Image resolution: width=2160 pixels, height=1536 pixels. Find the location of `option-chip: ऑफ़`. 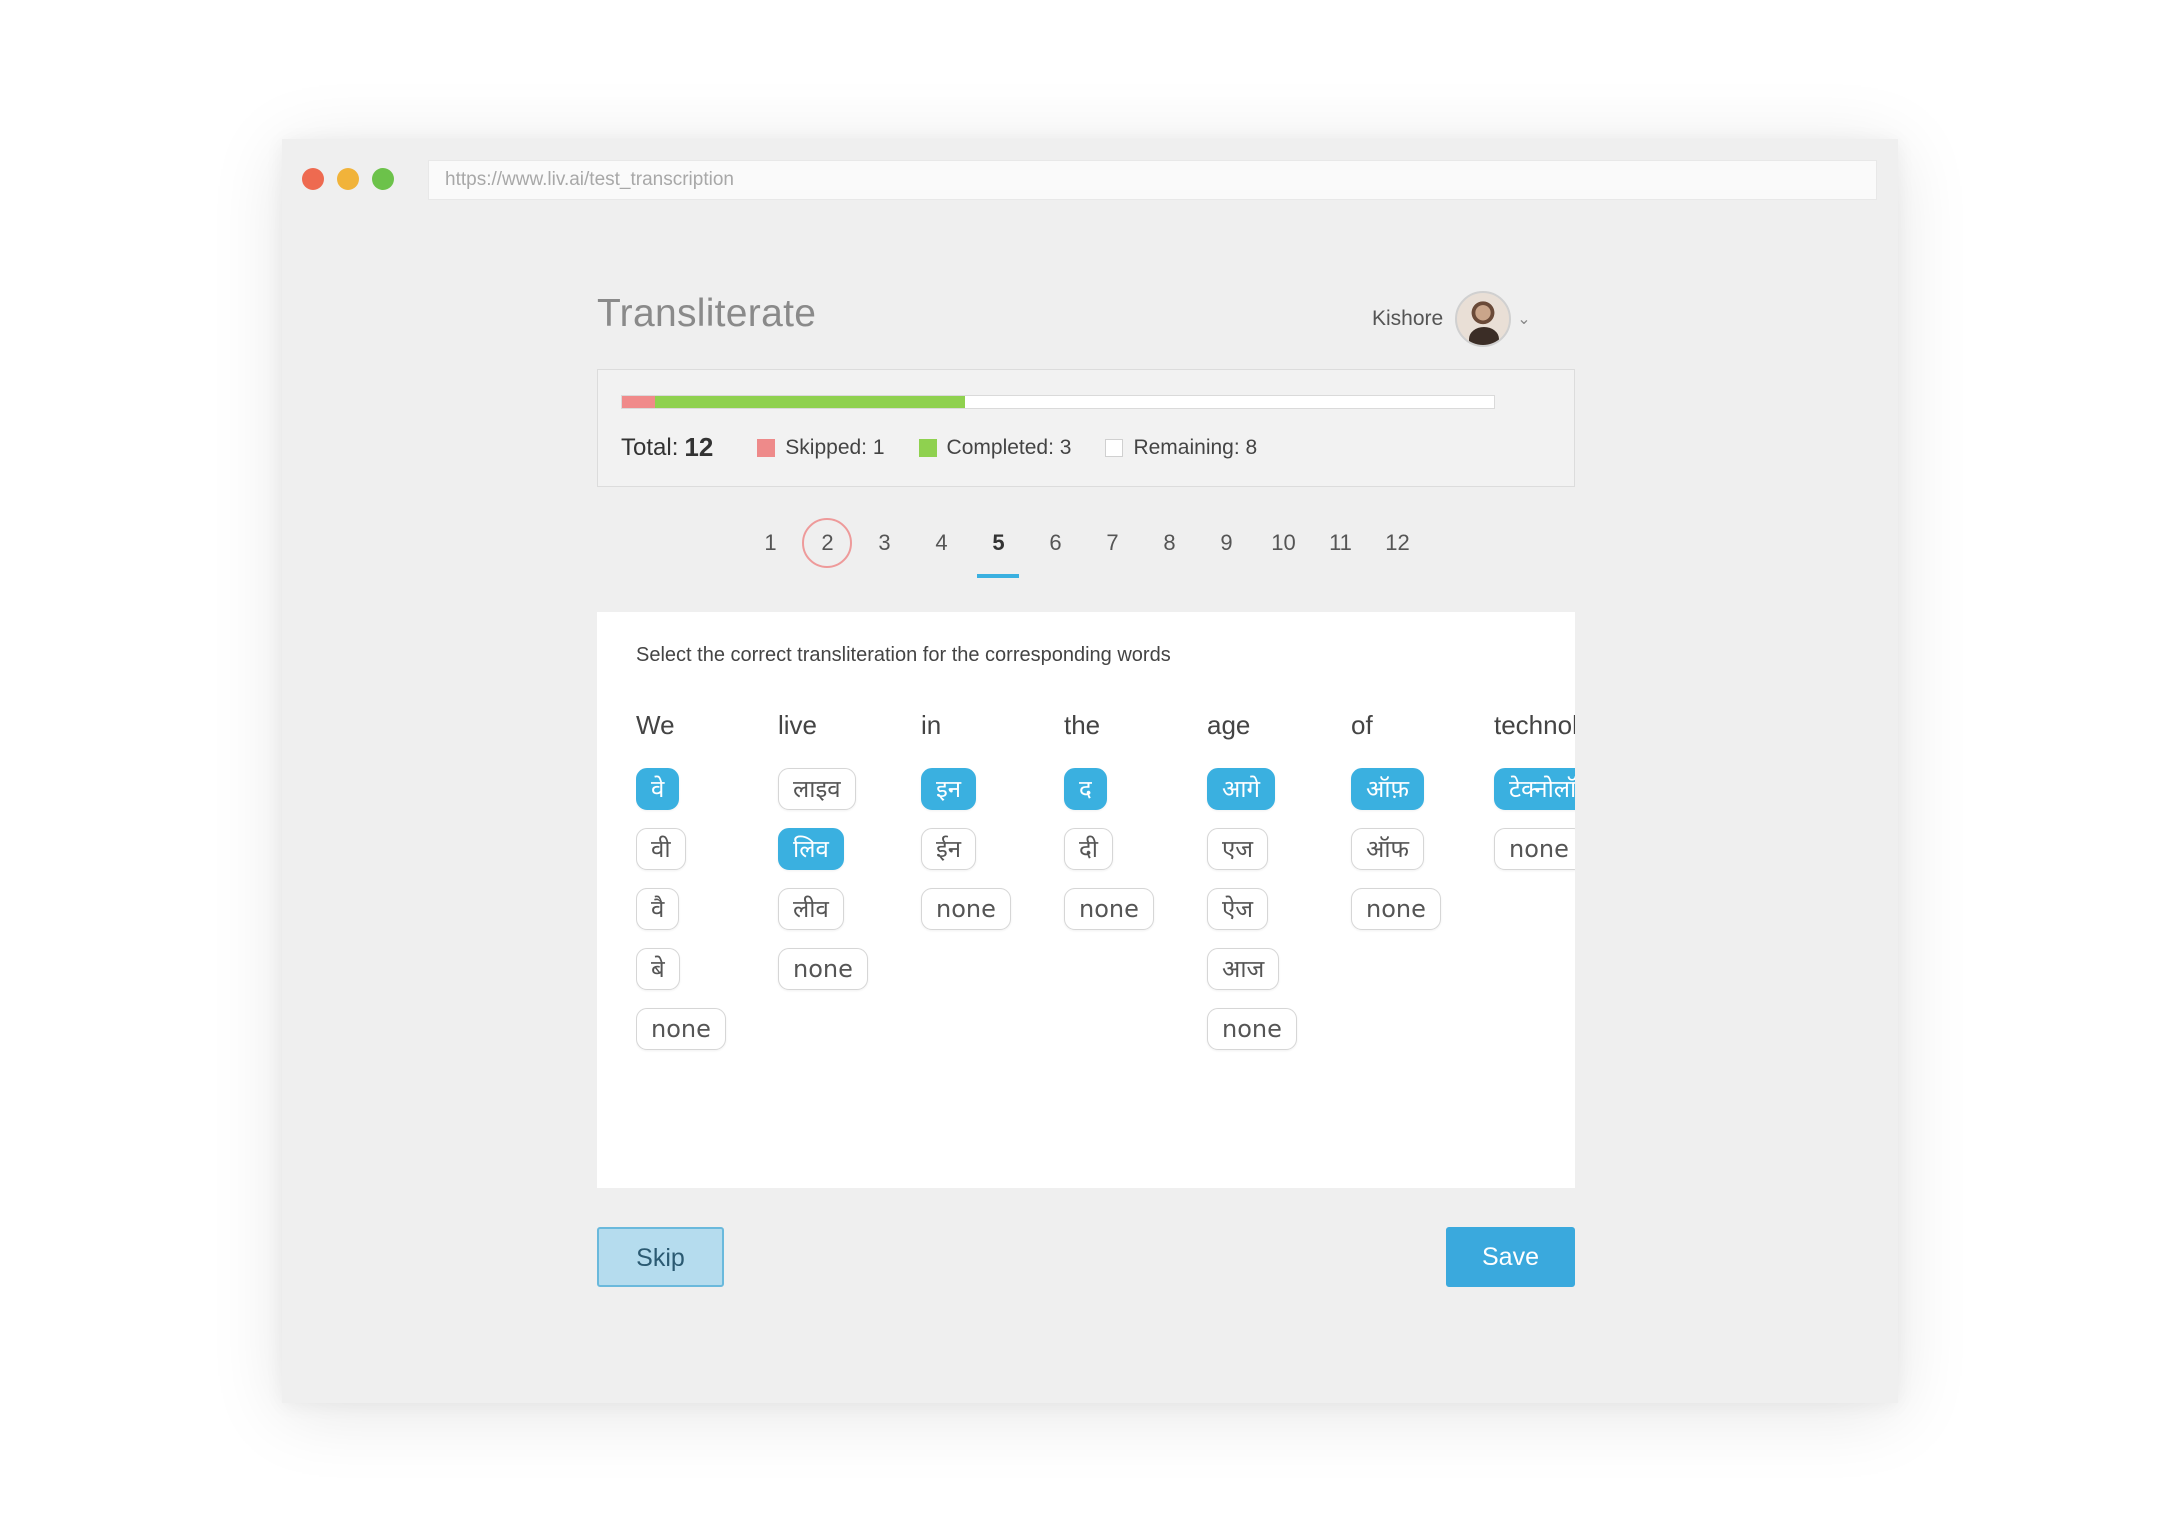

option-chip: ऑफ़ is located at coordinates (1388, 789).